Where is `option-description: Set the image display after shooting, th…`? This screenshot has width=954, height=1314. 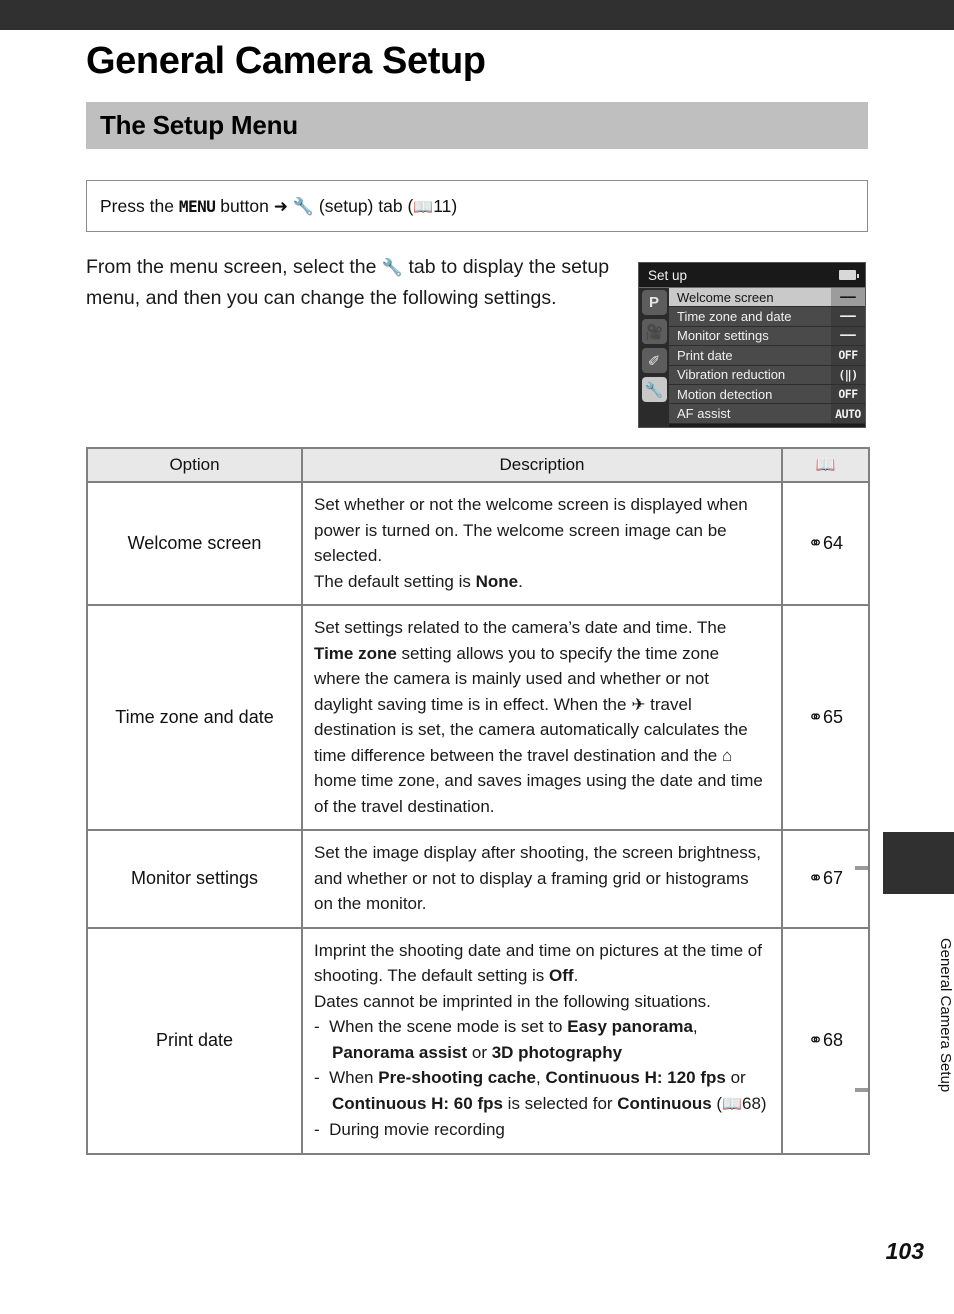 option-description: Set the image display after shooting, th… is located at coordinates (542, 879).